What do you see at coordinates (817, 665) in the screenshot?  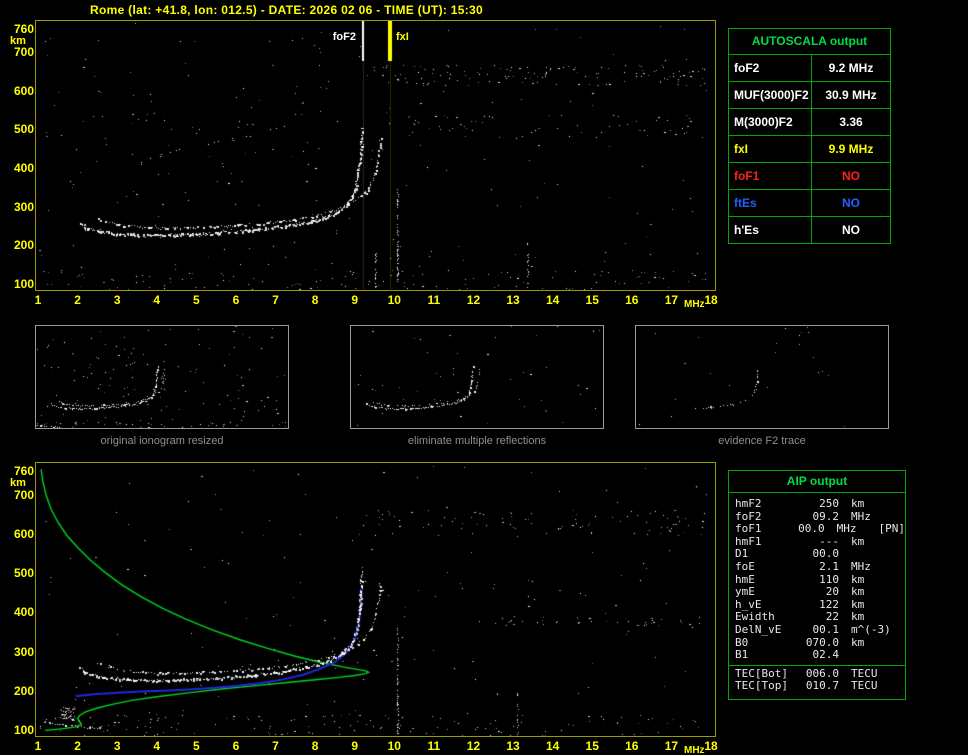 I see `aip-separator` at bounding box center [817, 665].